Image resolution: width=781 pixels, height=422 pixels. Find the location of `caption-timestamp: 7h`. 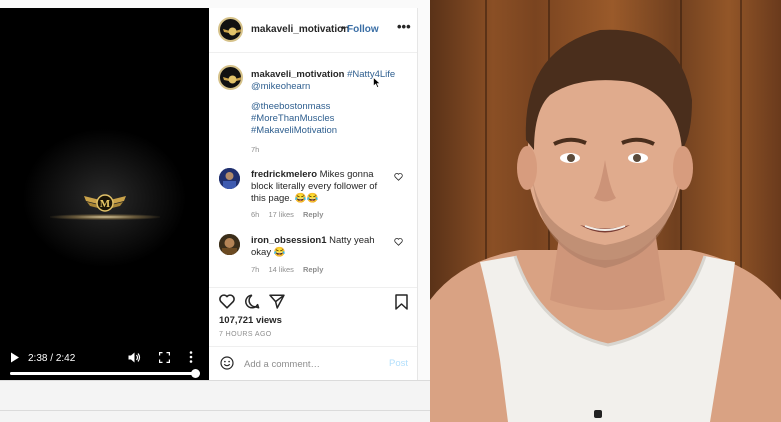

caption-timestamp: 7h is located at coordinates (255, 149).